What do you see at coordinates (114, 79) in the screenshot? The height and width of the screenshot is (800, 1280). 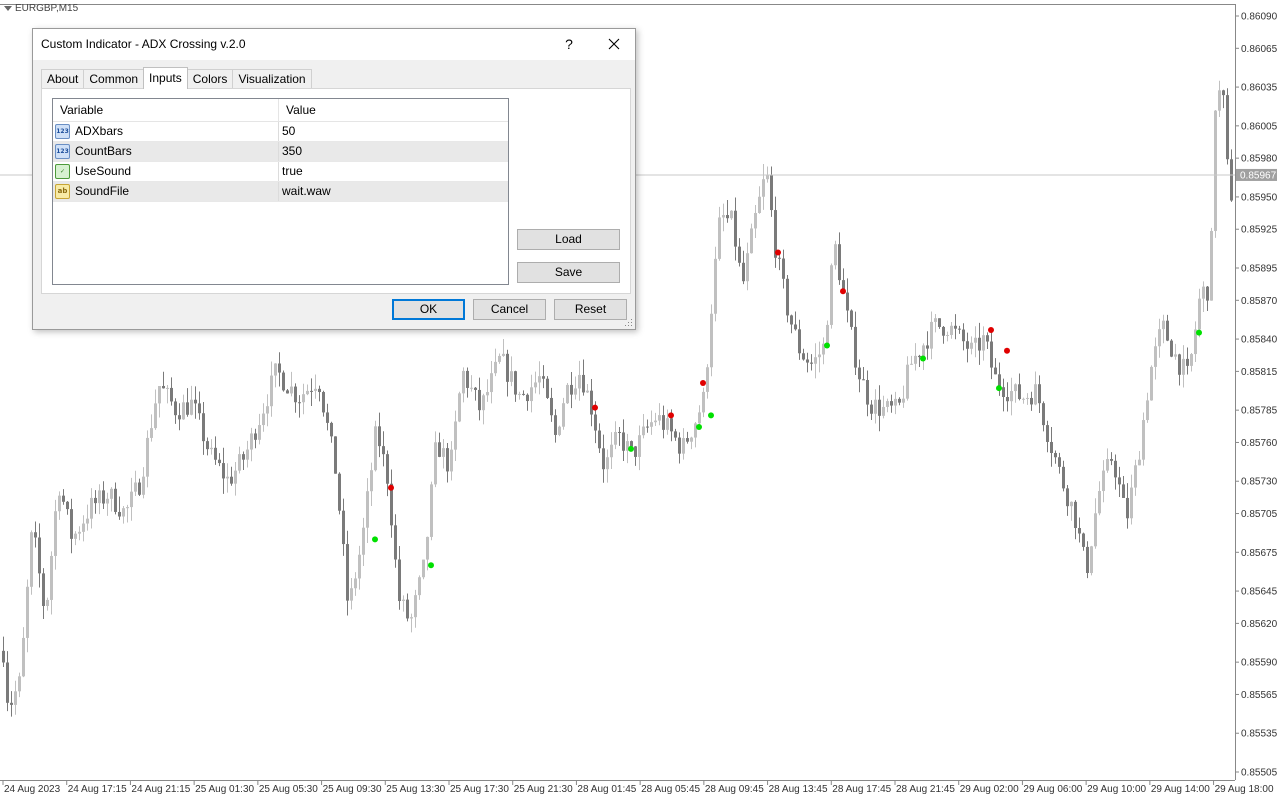 I see `tab-common: Common` at bounding box center [114, 79].